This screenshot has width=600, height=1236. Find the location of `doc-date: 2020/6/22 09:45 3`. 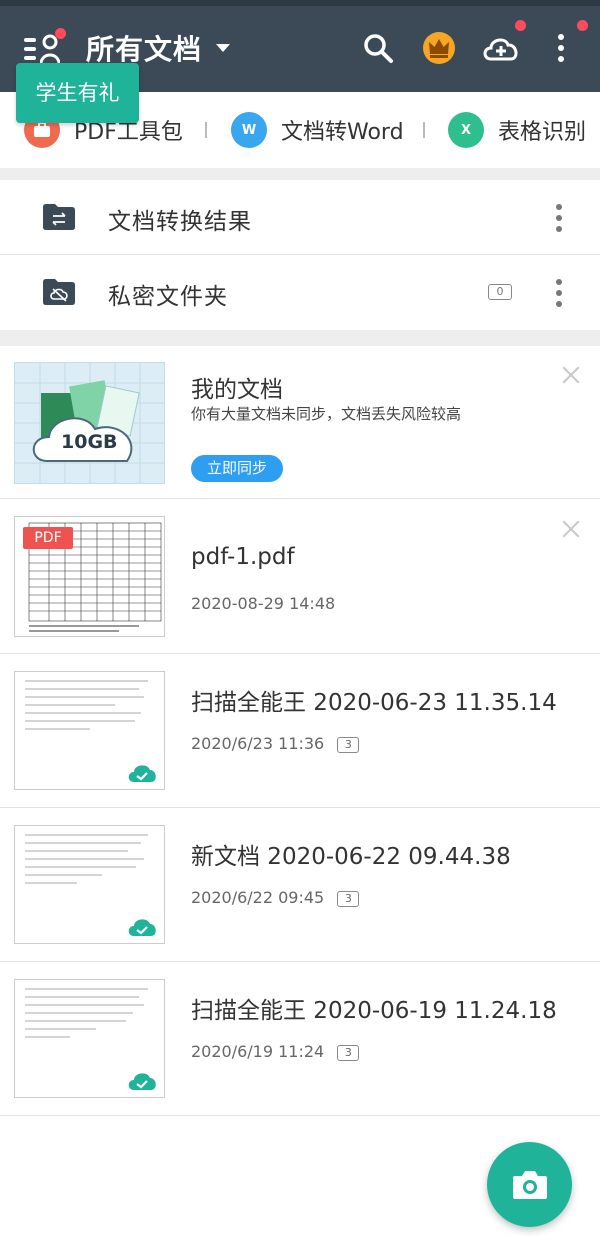

doc-date: 2020/6/22 09:45 3 is located at coordinates (275, 897).